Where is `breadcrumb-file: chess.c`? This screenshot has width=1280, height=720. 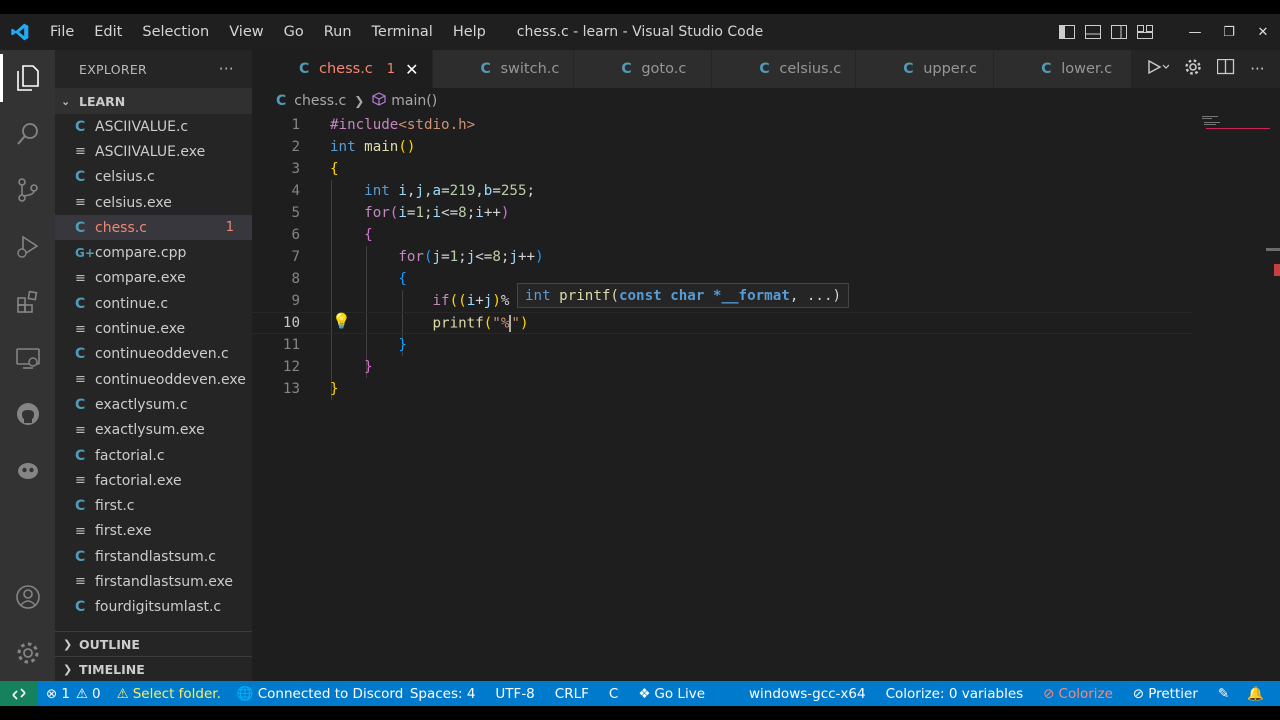 breadcrumb-file: chess.c is located at coordinates (320, 101).